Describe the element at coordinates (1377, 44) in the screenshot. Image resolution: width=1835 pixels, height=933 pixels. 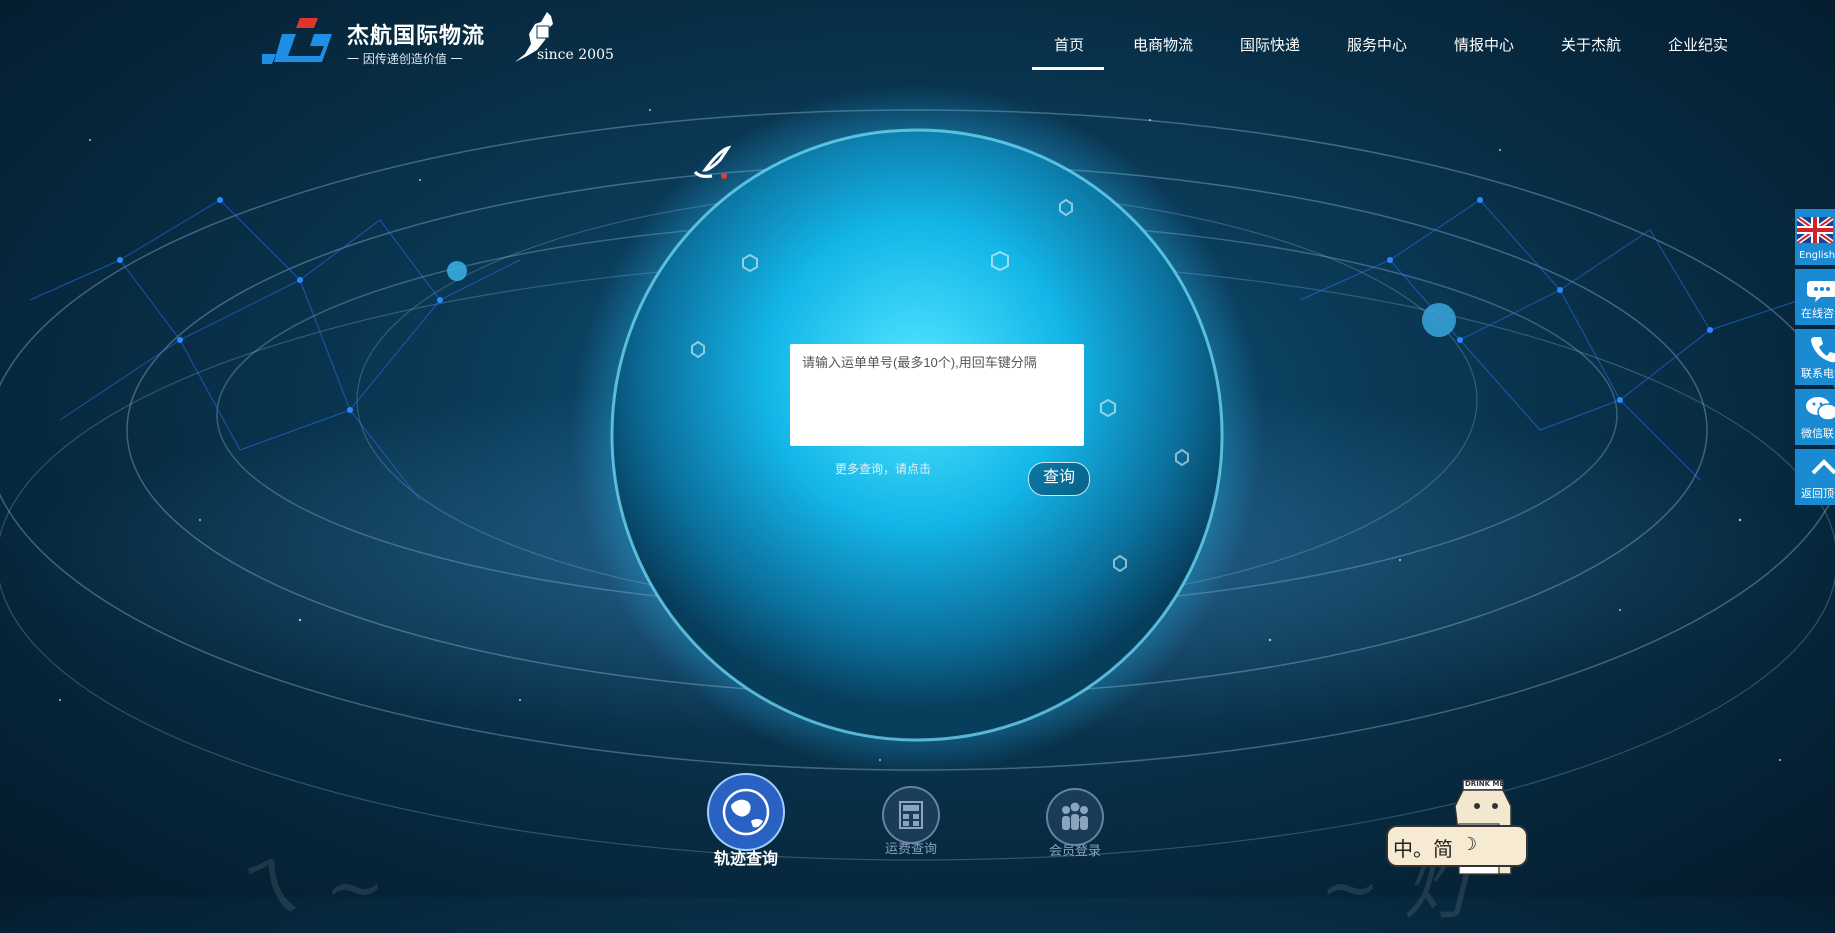
I see `nav-item-service-center: 服务中心` at that location.